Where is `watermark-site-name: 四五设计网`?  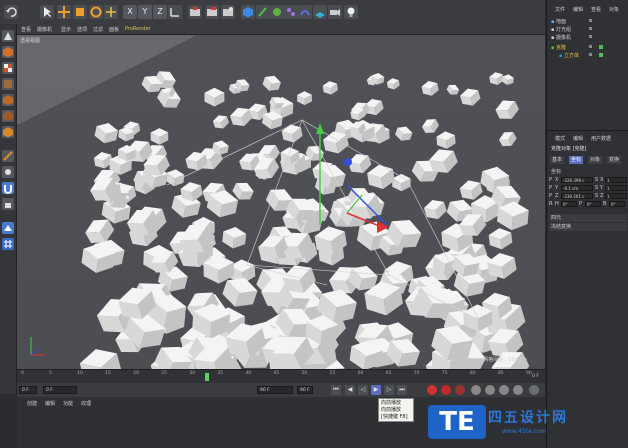
watermark-site-name: 四五设计网 is located at coordinates (528, 418).